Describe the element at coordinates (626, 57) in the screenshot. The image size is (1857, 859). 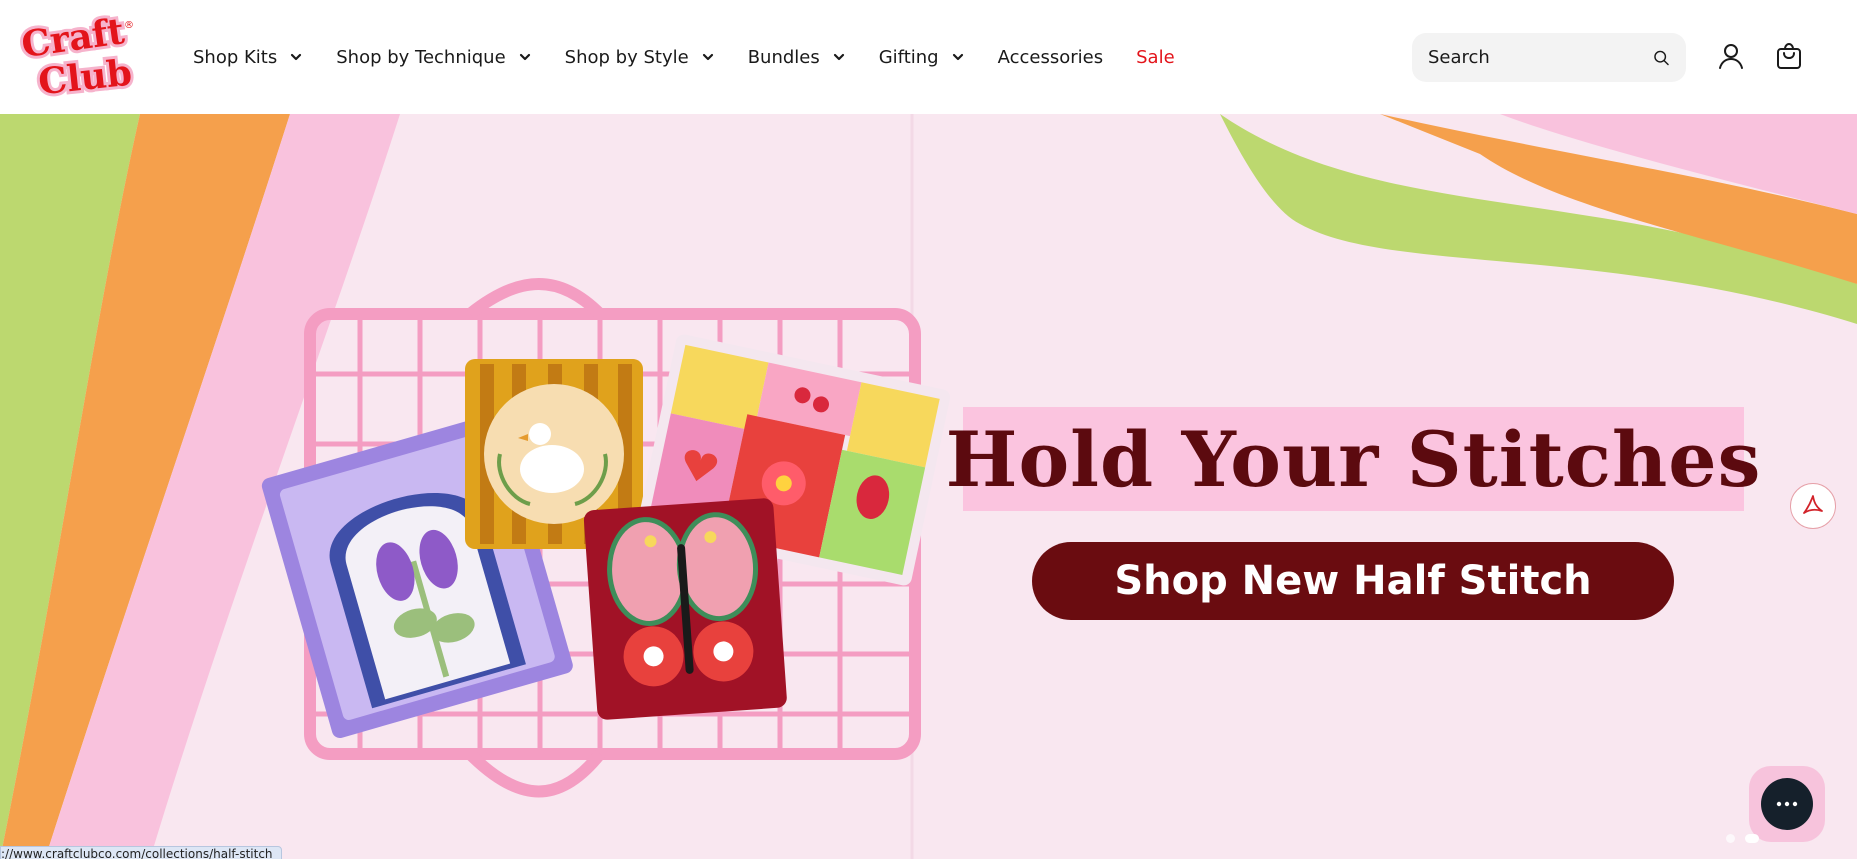
I see `nav-item-label: Shop by Style` at that location.